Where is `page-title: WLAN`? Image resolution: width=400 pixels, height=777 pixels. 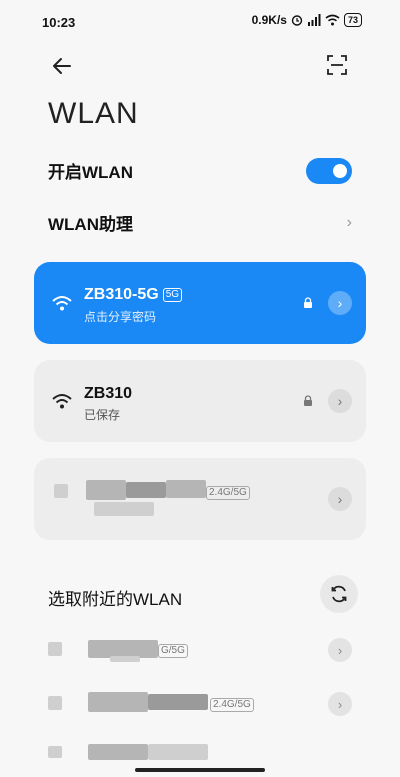
page-title: WLAN is located at coordinates (93, 113).